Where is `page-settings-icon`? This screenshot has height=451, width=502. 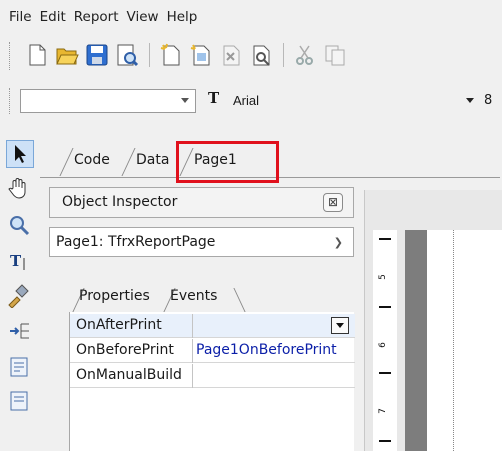 page-settings-icon is located at coordinates (261, 55).